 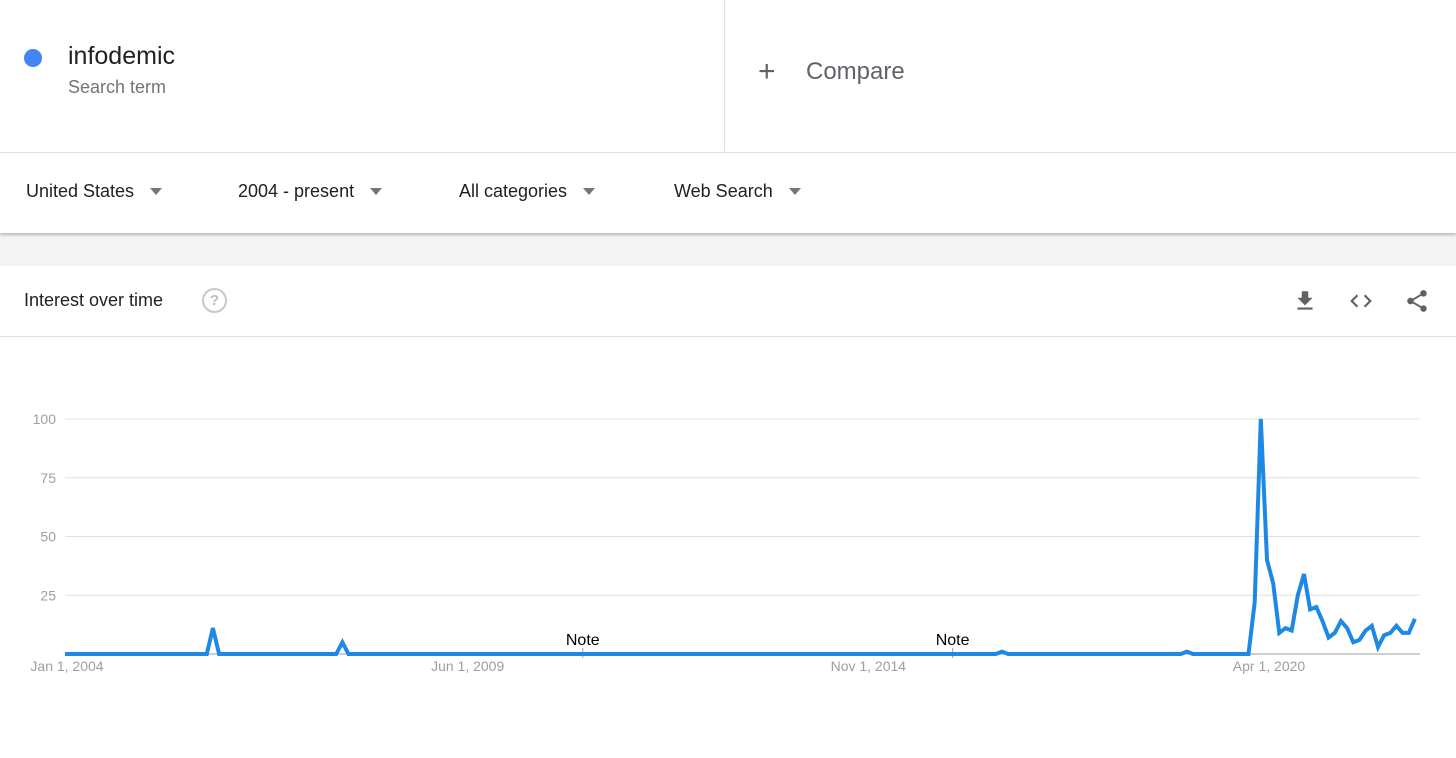 I want to click on compare-label: Compare, so click(x=855, y=71).